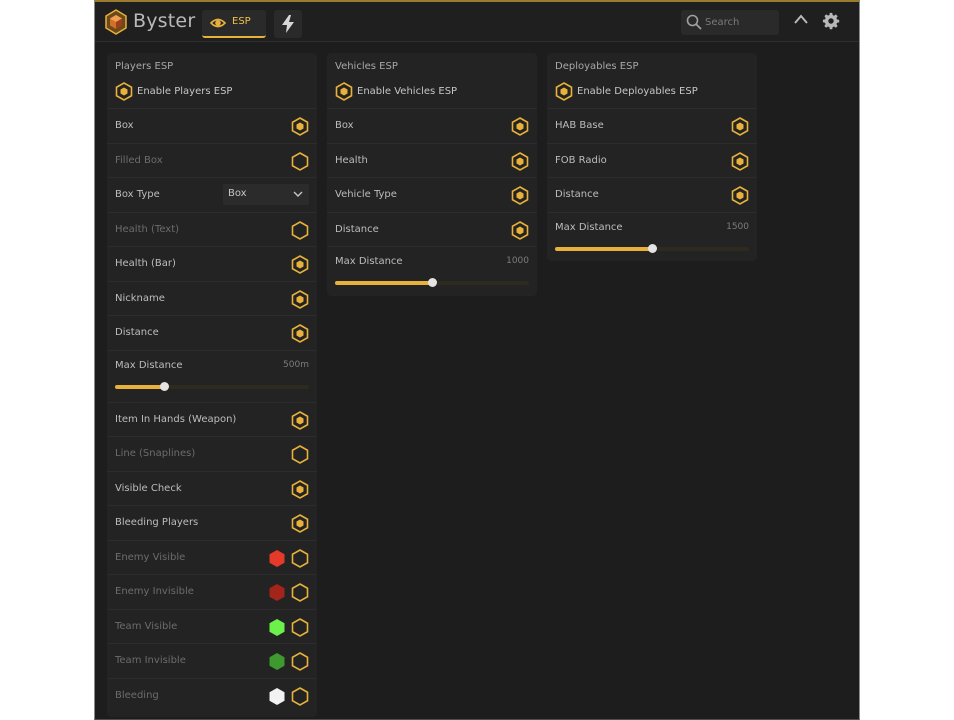  Describe the element at coordinates (212, 695) in the screenshot. I see `setting-row-bleeding: Bleeding` at that location.